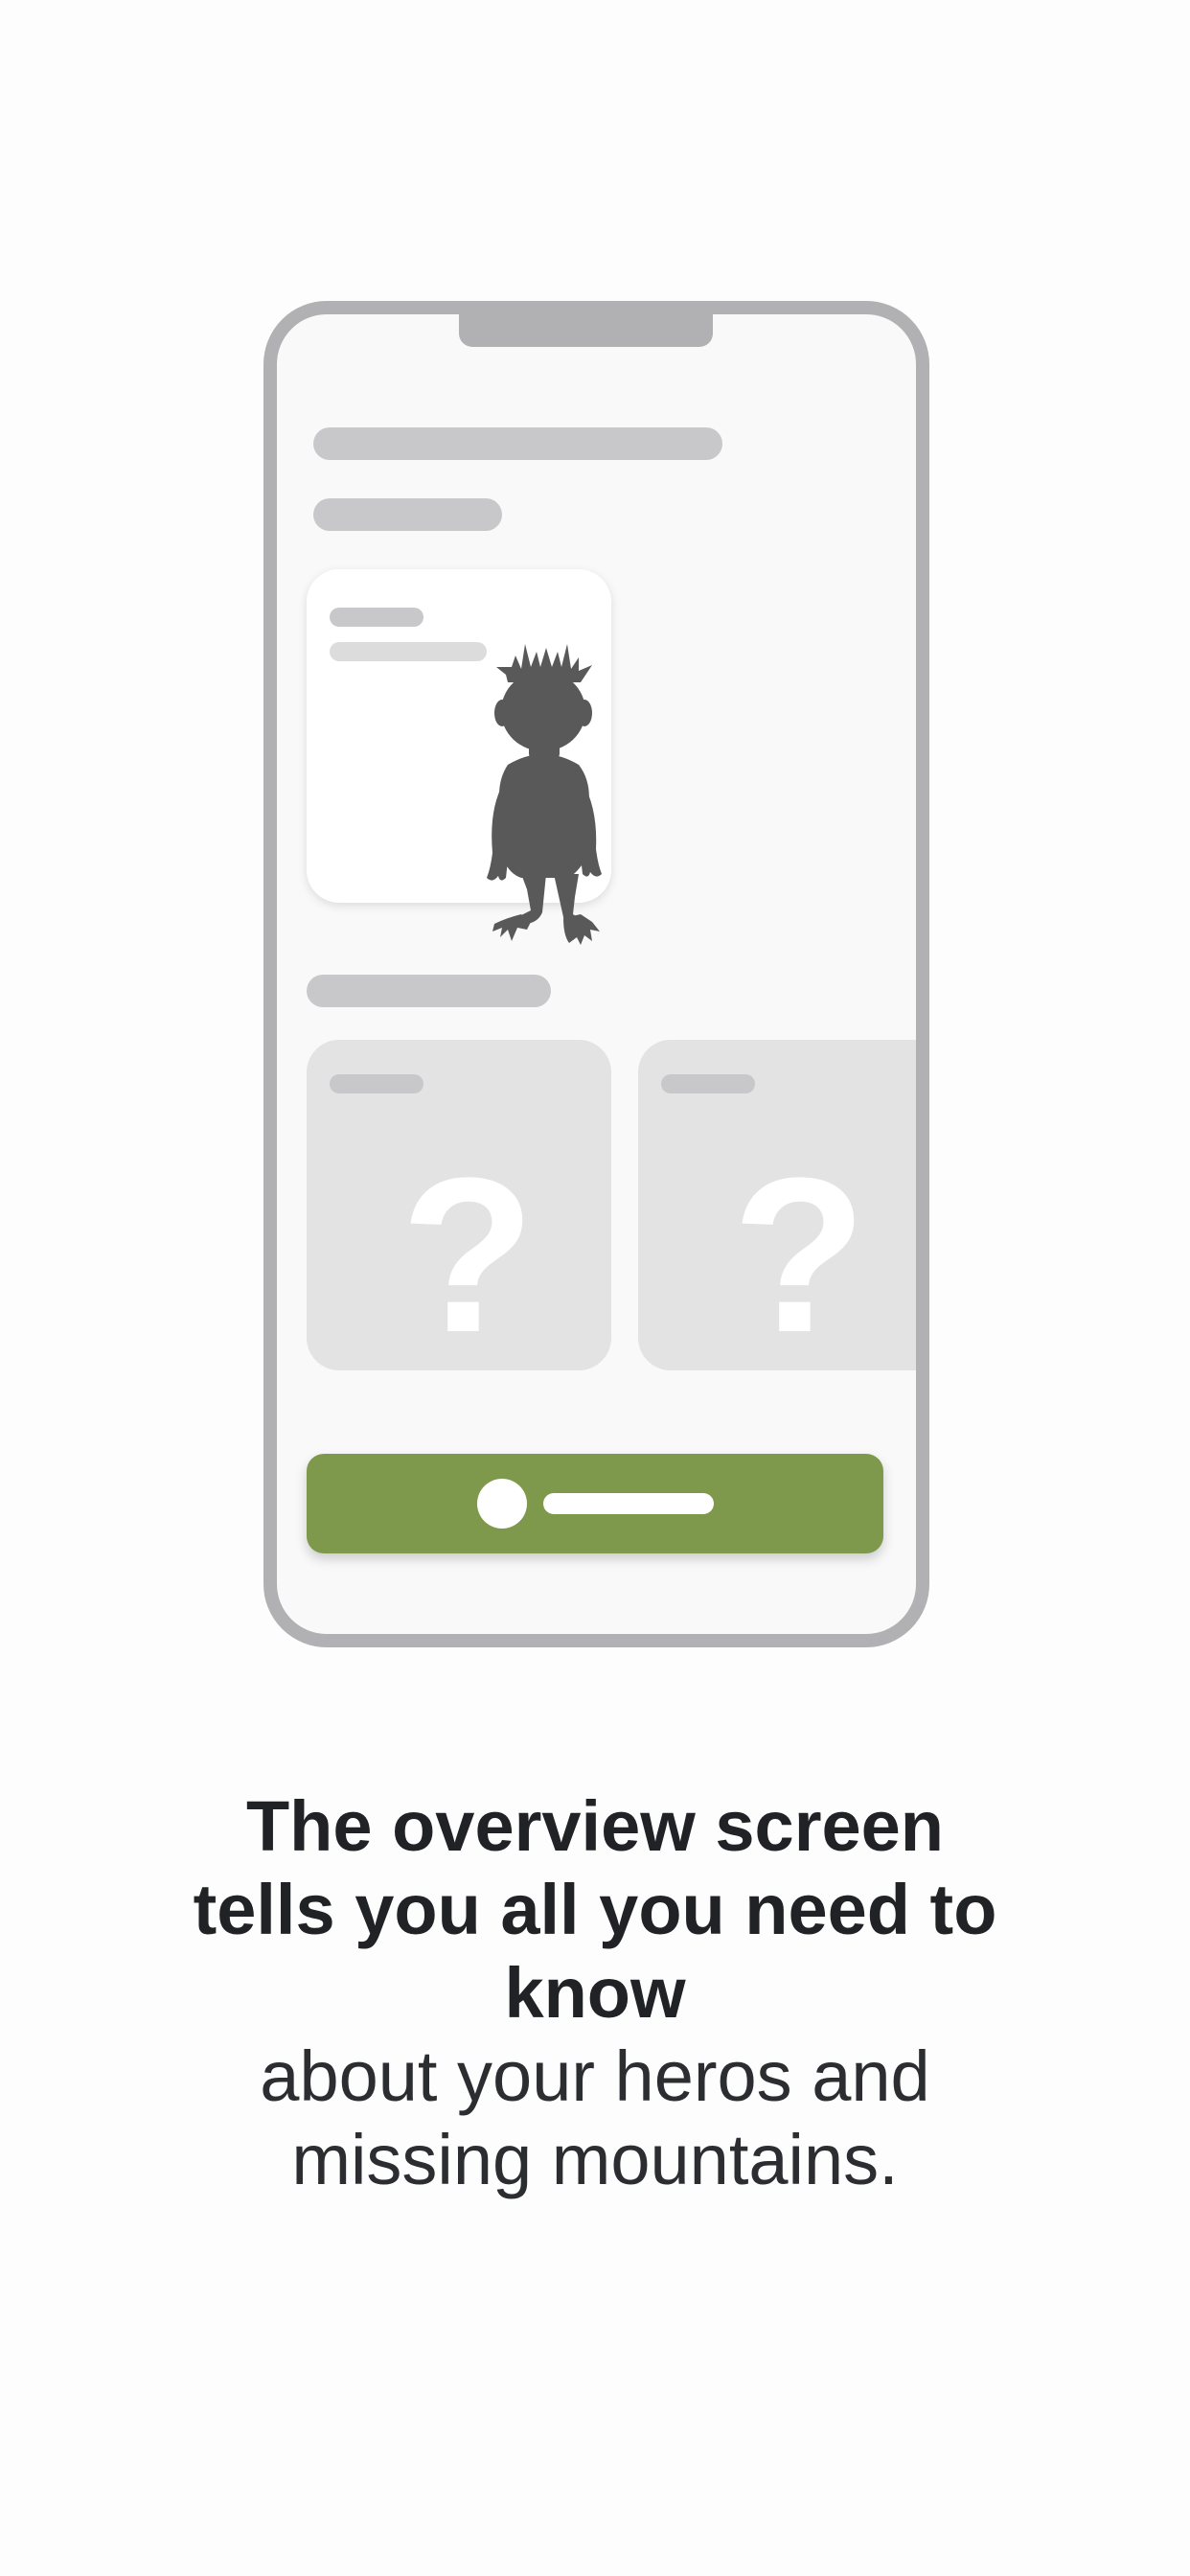 This screenshot has height=2576, width=1190. Describe the element at coordinates (429, 991) in the screenshot. I see `section-placeholder-bar` at that location.